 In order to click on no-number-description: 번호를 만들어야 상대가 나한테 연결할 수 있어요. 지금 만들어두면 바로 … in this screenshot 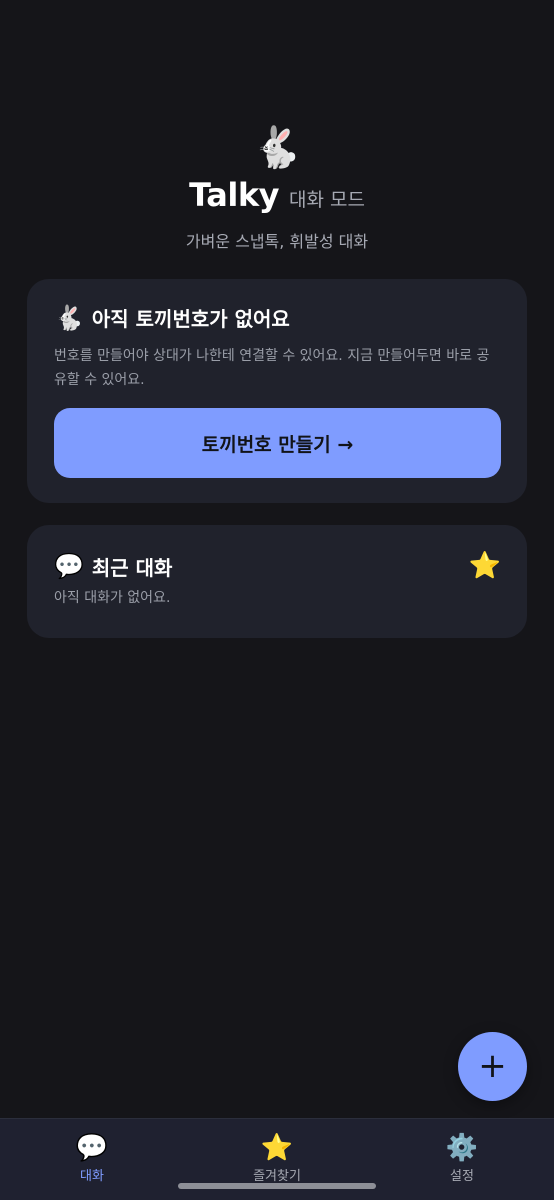, I will do `click(272, 368)`.